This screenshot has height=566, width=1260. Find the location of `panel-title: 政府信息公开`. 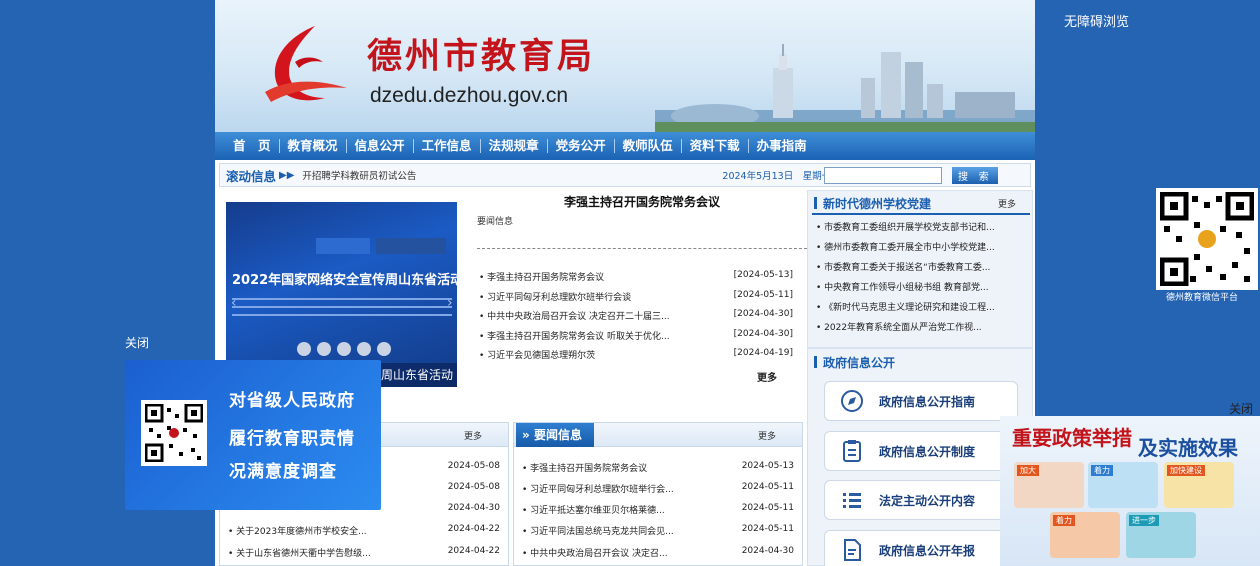

panel-title: 政府信息公开 is located at coordinates (854, 362).